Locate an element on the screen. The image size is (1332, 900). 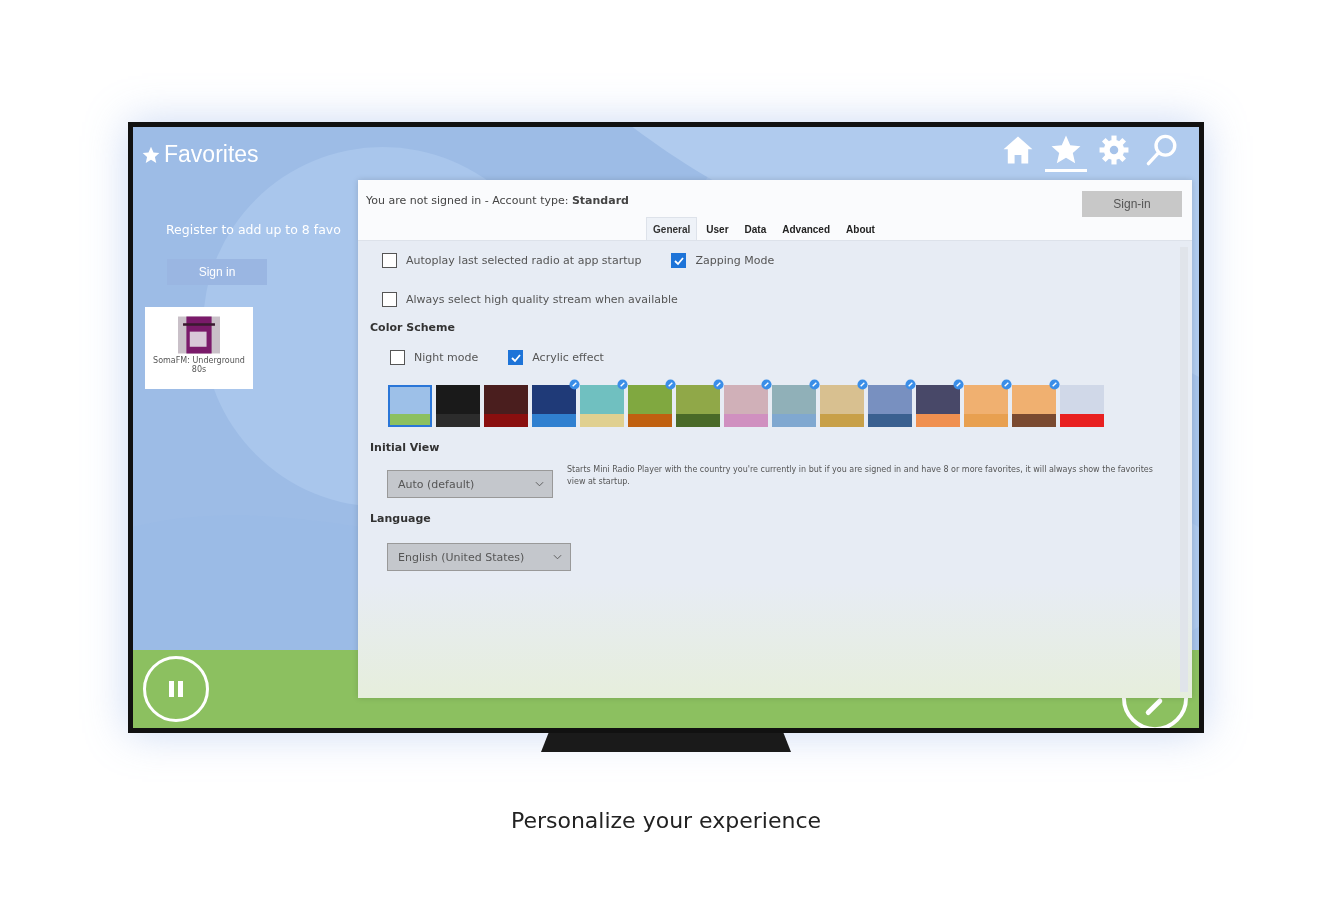
initial-view-note: Starts Mini Radio Player with the country you're currently in but if you are signed in and have 8 or more favorites, it will always show the favorites view at startup. is located at coordinates (860, 476).